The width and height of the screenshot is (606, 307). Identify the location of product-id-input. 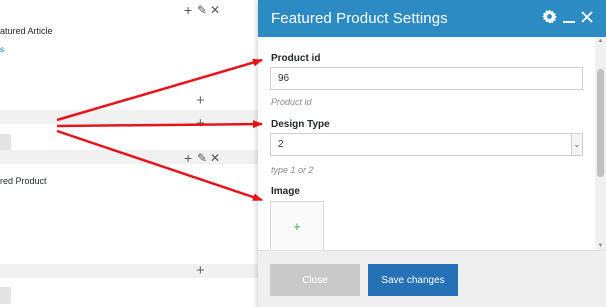
(426, 78).